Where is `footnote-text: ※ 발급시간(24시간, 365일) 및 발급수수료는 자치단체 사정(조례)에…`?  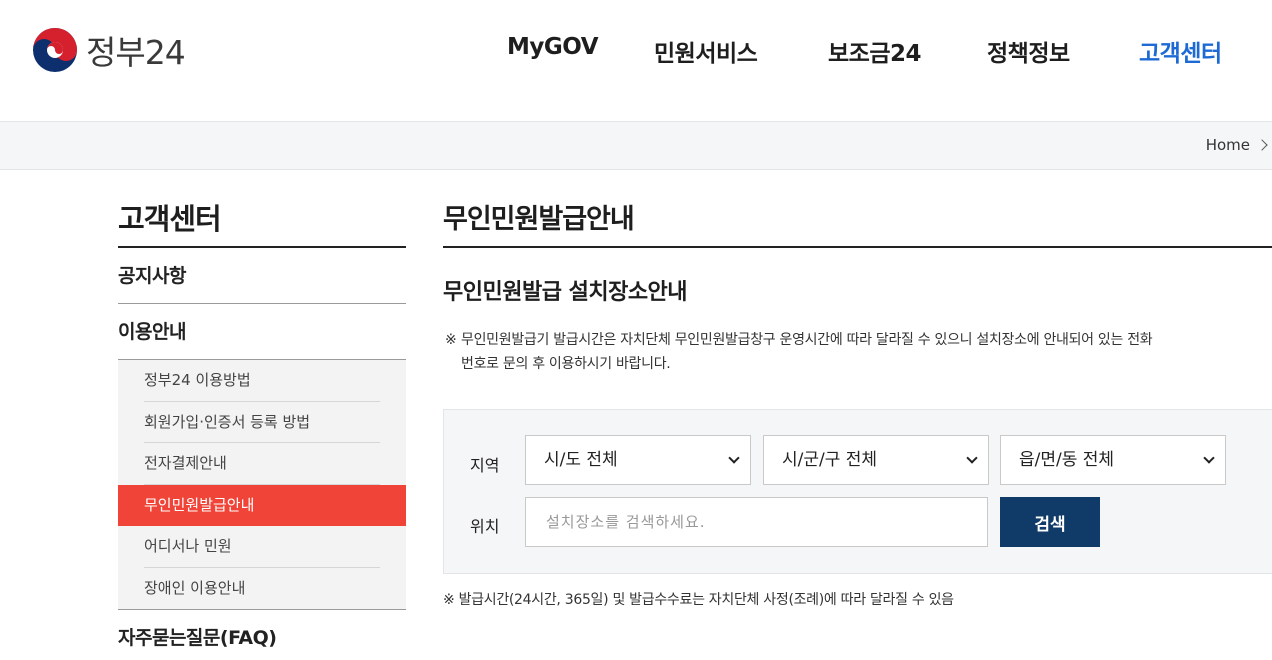
footnote-text: ※ 발급시간(24시간, 365일) 및 발급수수료는 자치단체 사정(조례)에… is located at coordinates (698, 600).